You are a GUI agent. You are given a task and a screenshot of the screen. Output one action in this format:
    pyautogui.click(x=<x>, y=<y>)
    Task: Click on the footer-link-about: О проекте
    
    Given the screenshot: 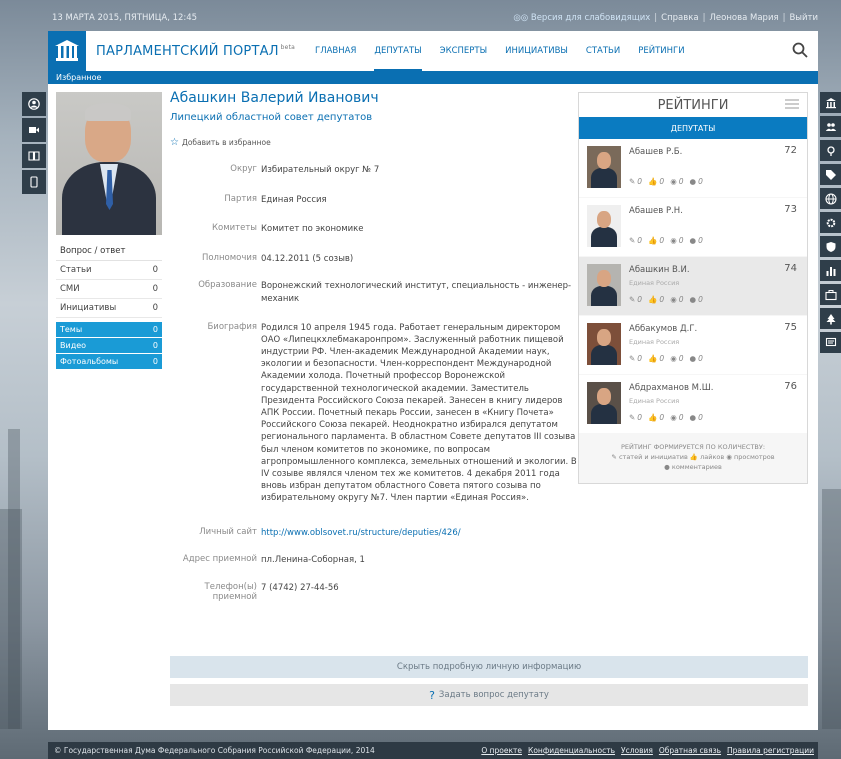 What is the action you would take?
    pyautogui.click(x=501, y=750)
    